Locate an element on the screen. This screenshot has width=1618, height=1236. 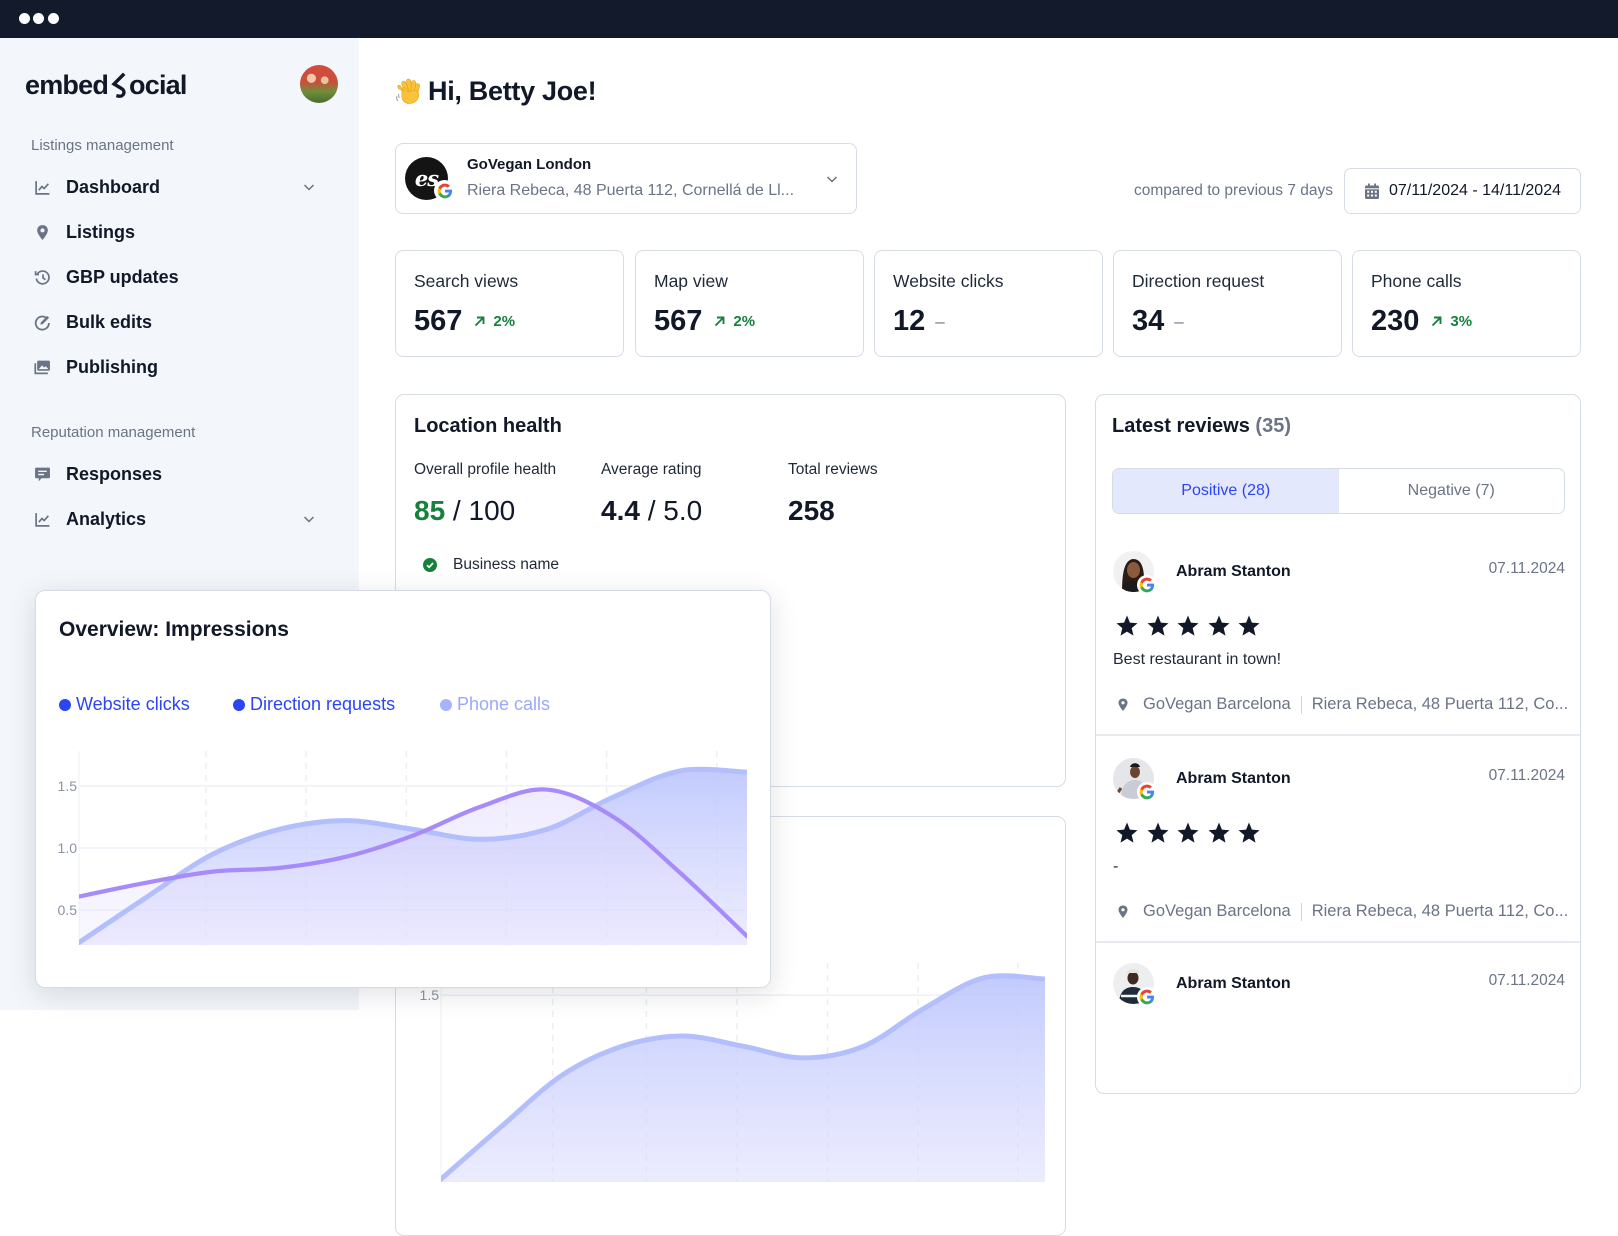
chart-line-icon is located at coordinates (42, 187).